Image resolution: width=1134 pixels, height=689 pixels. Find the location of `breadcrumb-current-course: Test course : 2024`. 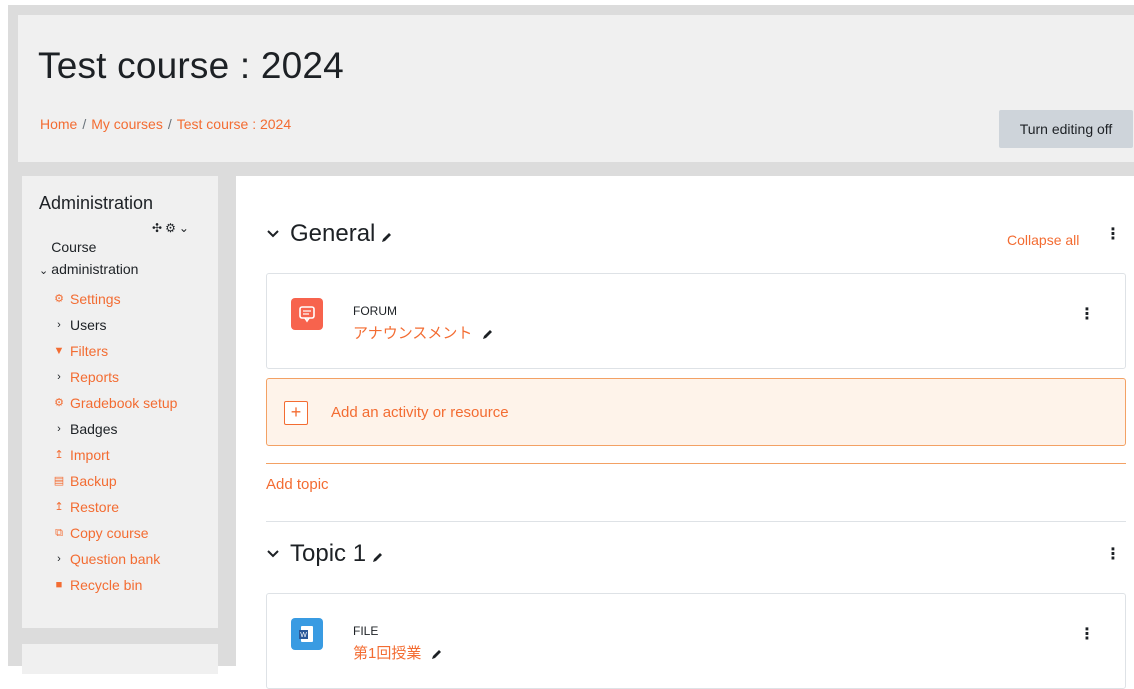

breadcrumb-current-course: Test course : 2024 is located at coordinates (234, 124).